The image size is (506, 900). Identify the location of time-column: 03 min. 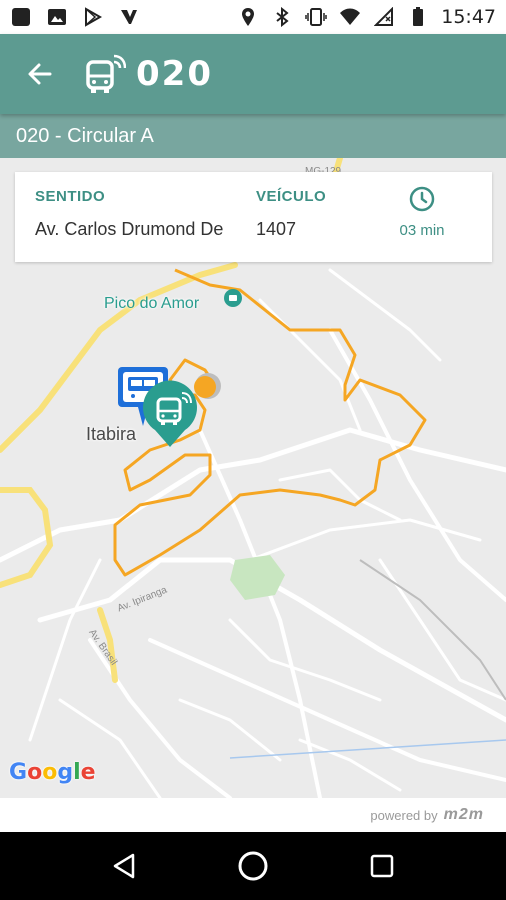
(422, 212).